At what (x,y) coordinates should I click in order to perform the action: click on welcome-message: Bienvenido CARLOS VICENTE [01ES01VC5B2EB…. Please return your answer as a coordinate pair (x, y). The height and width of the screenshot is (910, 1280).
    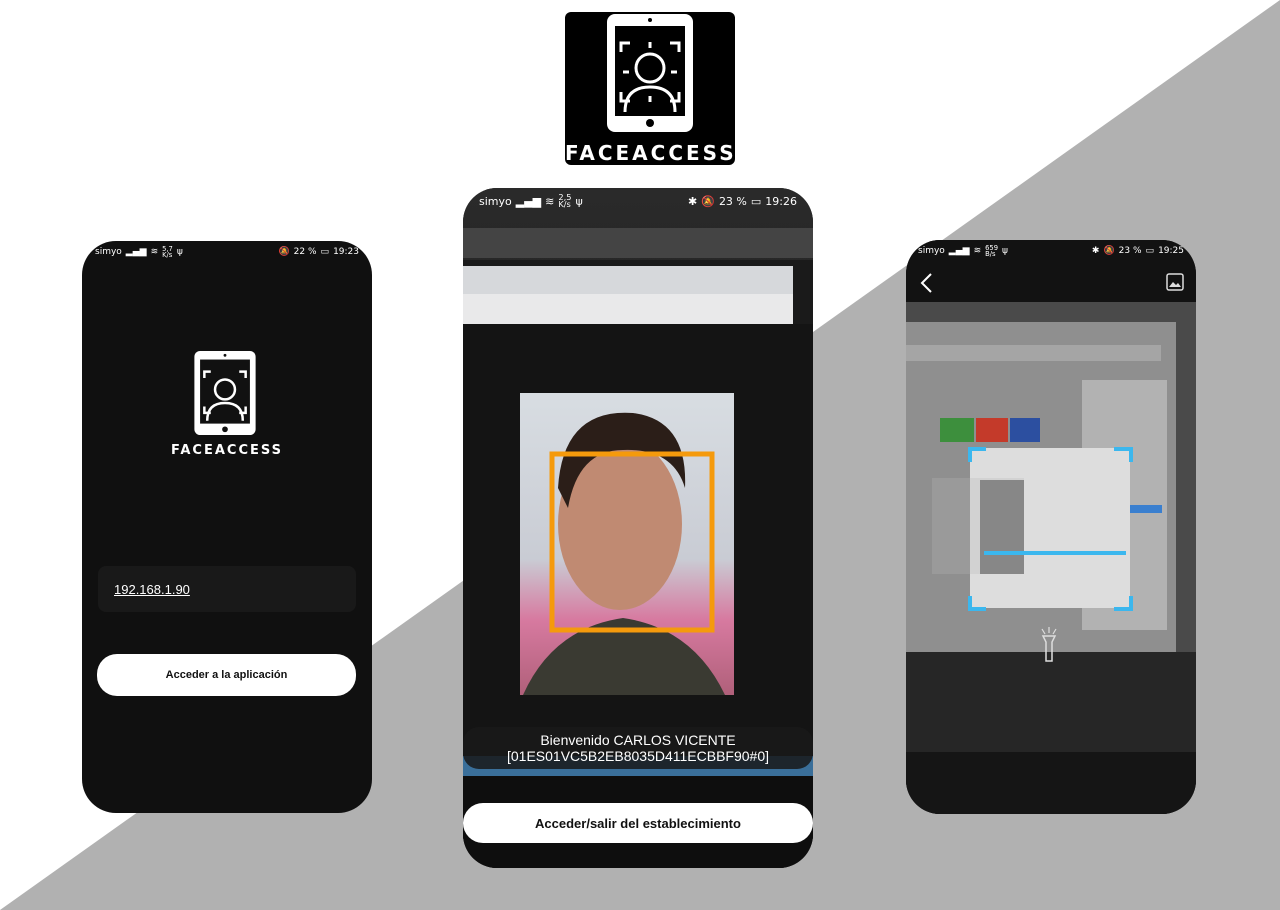
    Looking at the image, I should click on (638, 748).